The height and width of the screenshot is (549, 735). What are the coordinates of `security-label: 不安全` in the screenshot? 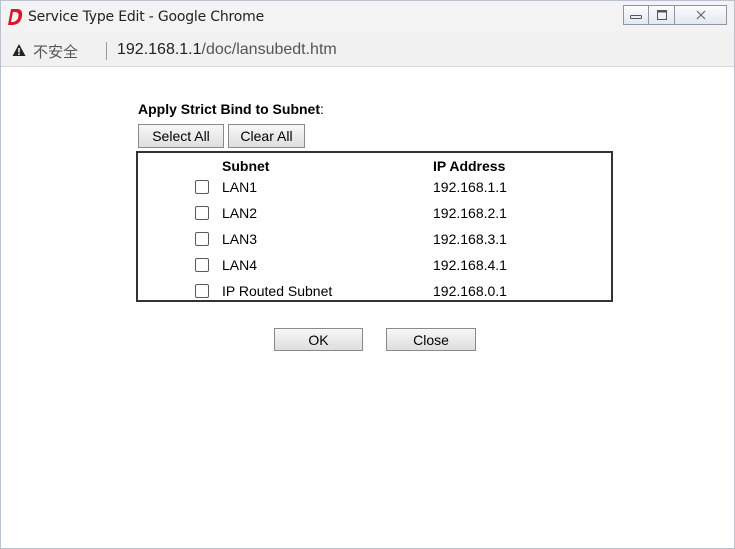 It's located at (55, 51).